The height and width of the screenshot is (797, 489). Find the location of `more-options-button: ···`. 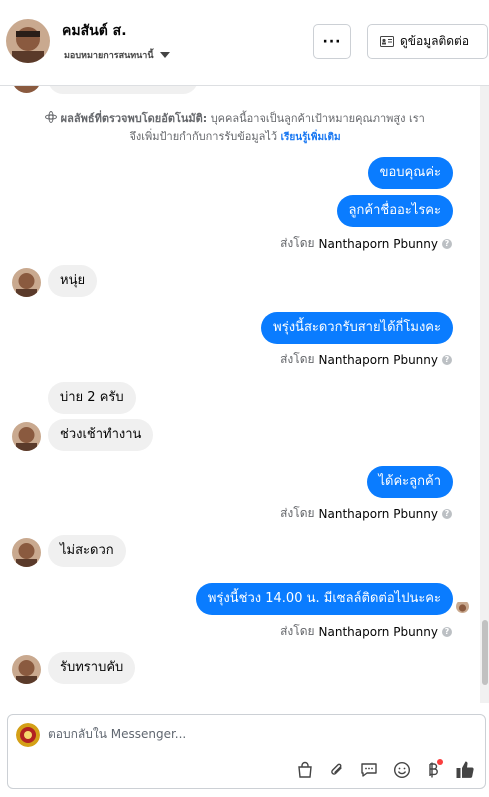

more-options-button: ··· is located at coordinates (332, 41).